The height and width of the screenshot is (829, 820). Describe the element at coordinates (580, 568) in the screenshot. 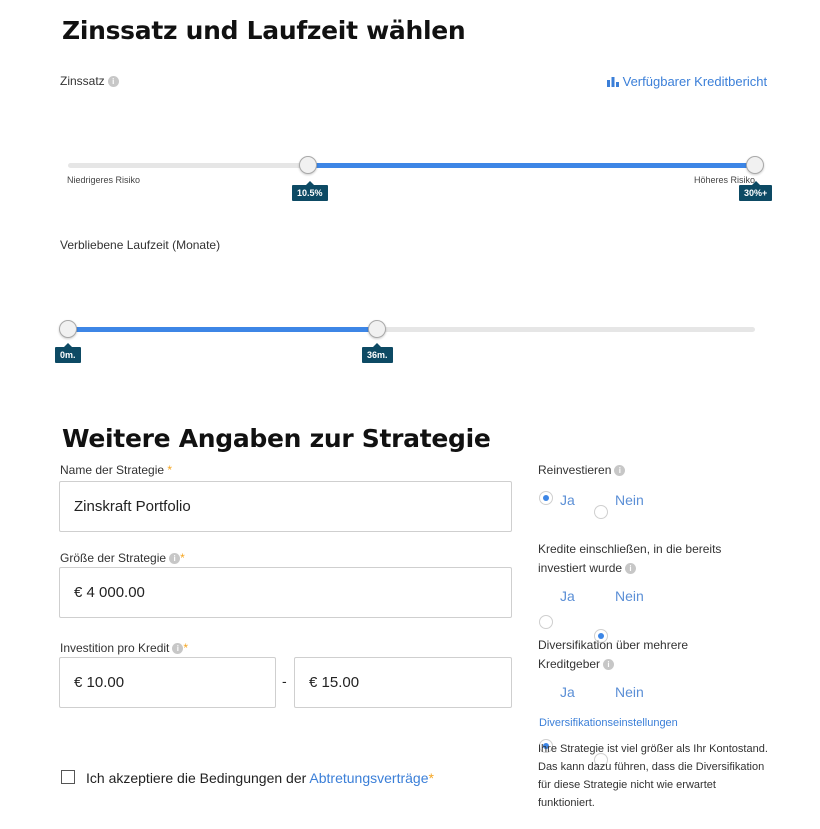

I see `include-label-line2: investiert wurde` at that location.